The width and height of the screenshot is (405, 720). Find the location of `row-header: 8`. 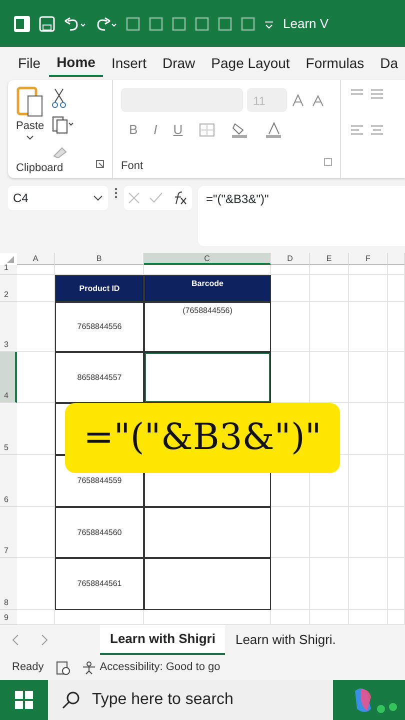

row-header: 8 is located at coordinates (8, 584).